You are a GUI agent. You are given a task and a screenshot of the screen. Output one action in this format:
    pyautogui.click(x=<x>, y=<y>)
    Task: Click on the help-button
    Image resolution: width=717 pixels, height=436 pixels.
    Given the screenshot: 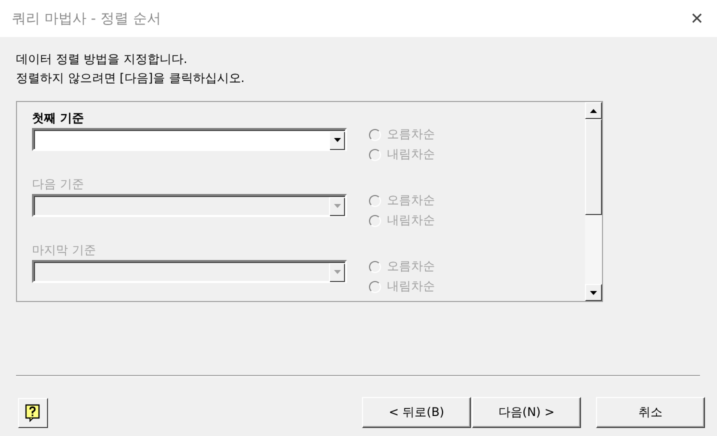 What is the action you would take?
    pyautogui.click(x=33, y=413)
    